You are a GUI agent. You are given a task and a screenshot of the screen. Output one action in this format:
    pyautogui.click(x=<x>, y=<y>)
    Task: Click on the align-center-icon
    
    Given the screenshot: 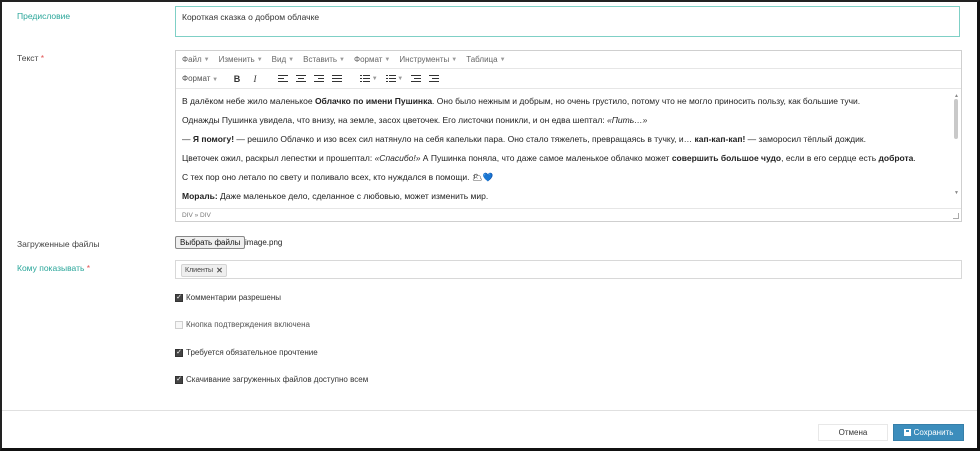 What is the action you would take?
    pyautogui.click(x=301, y=79)
    